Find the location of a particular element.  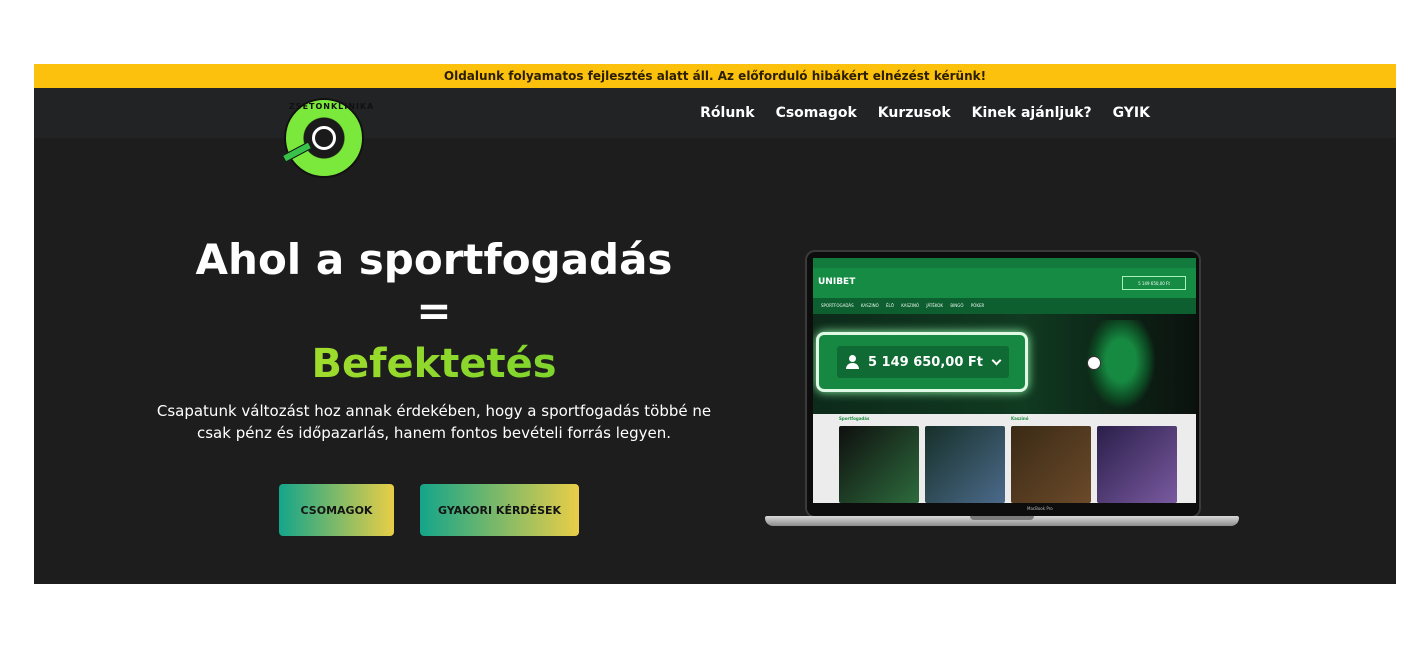

logo-text: ZSETONKLINIKA is located at coordinates (332, 106).